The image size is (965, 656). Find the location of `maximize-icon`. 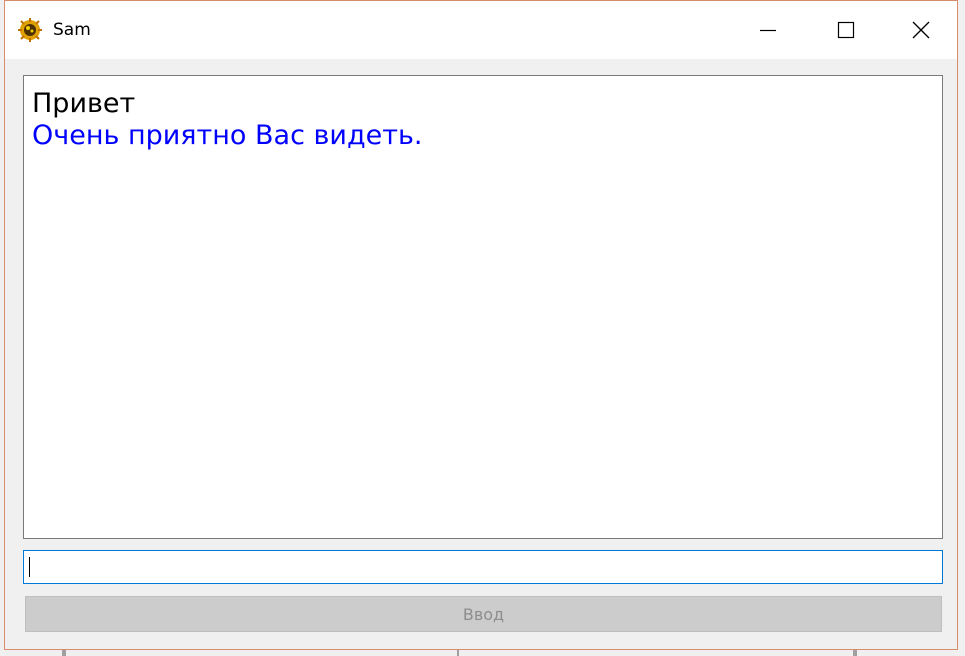

maximize-icon is located at coordinates (846, 30).